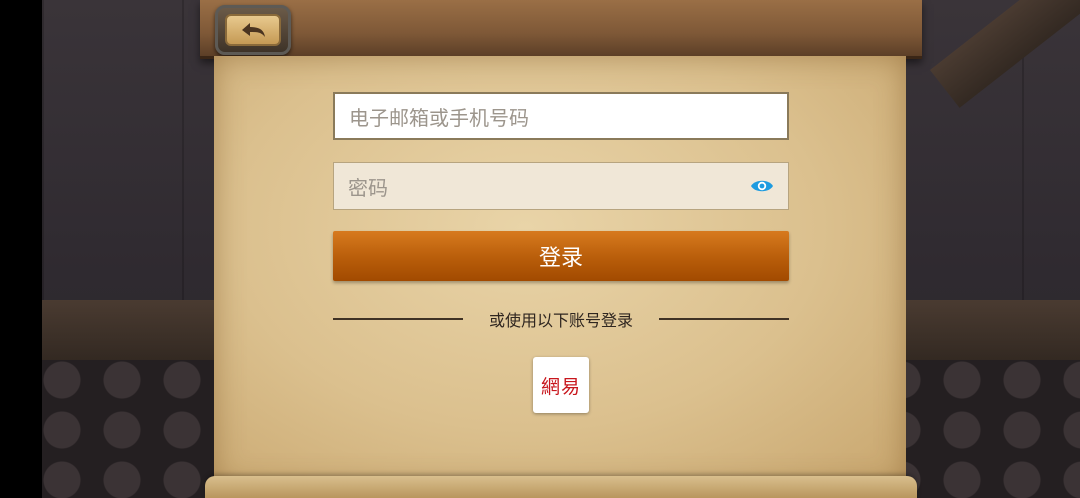 Image resolution: width=1080 pixels, height=498 pixels. I want to click on netease-login-button: 網易, so click(561, 385).